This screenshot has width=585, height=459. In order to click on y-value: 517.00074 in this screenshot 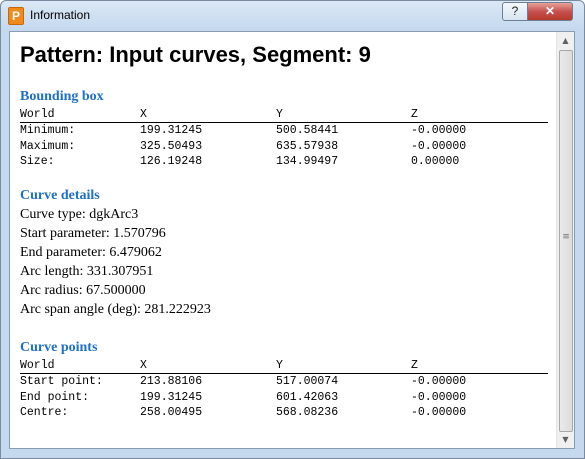, I will do `click(307, 381)`.